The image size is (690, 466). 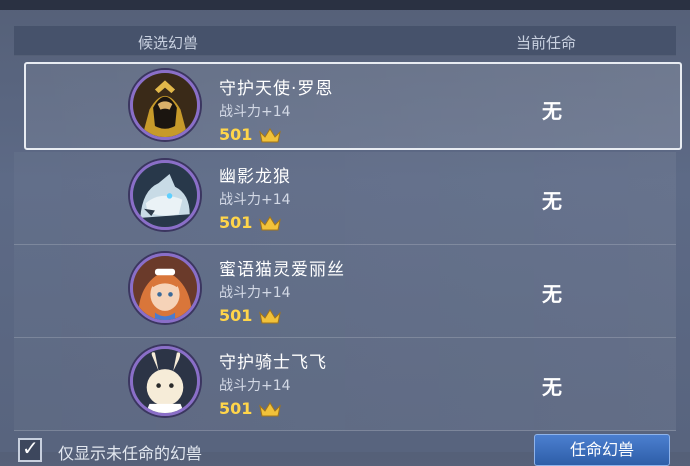 What do you see at coordinates (273, 363) in the screenshot?
I see `beast-name: 守护骑士飞飞` at bounding box center [273, 363].